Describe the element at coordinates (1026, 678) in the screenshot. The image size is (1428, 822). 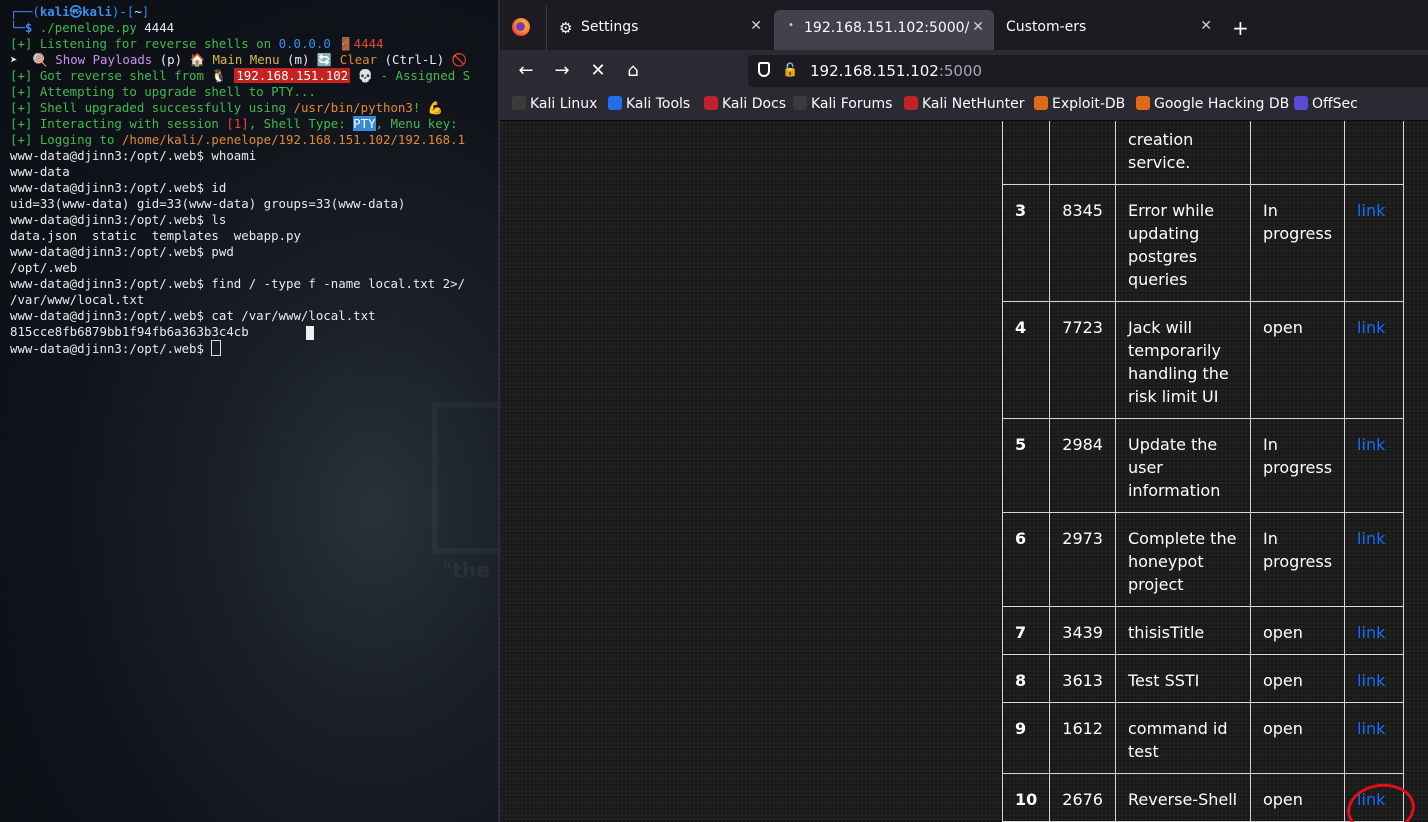
I see `cell-no: 8` at that location.